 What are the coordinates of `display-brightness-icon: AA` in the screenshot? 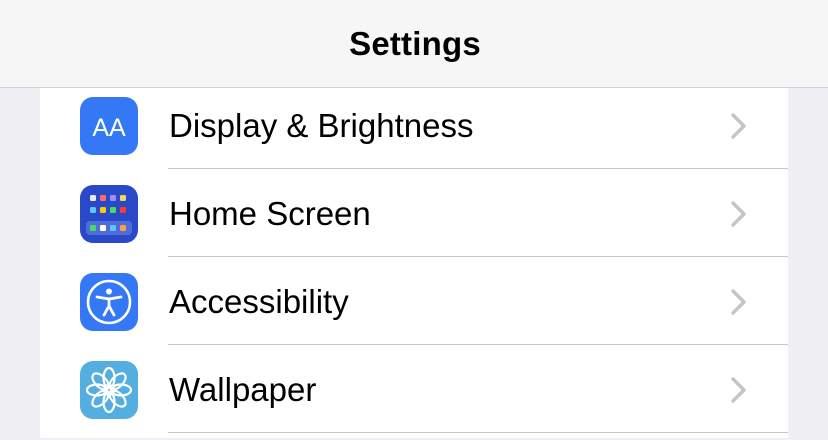 It's located at (109, 126).